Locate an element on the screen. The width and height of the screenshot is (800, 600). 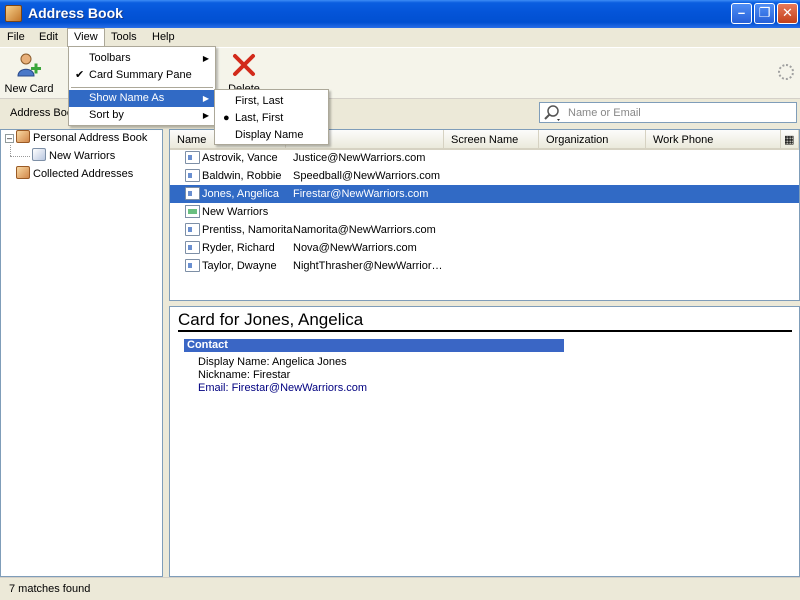
status-bar: 7 matches found is located at coordinates (400, 588).